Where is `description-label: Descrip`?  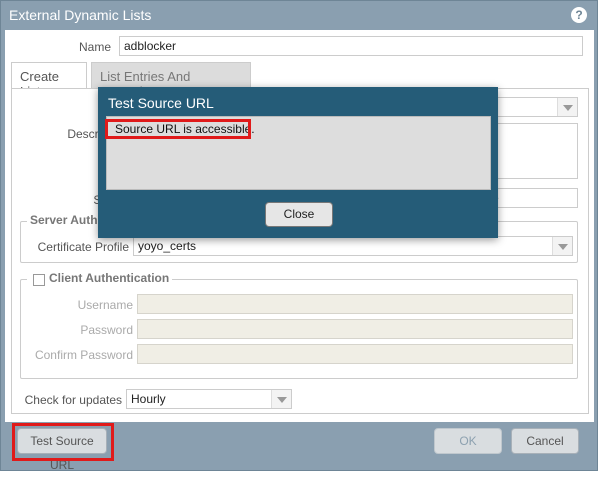 description-label: Descrip is located at coordinates (87, 134).